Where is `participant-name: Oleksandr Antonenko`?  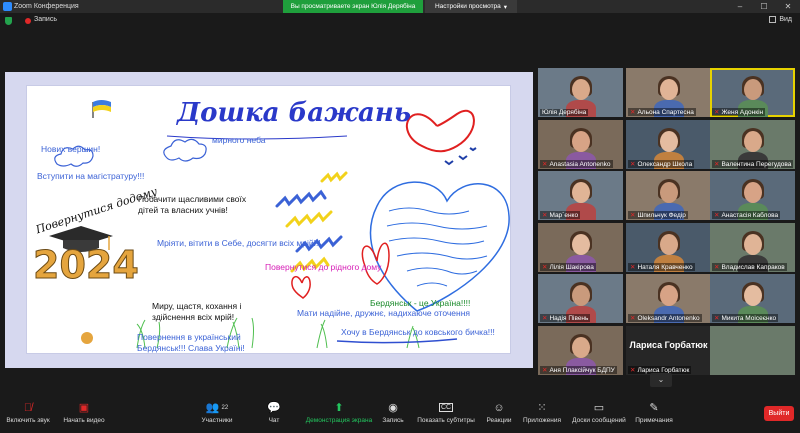 participant-name: Oleksandr Antonenko is located at coordinates (668, 318).